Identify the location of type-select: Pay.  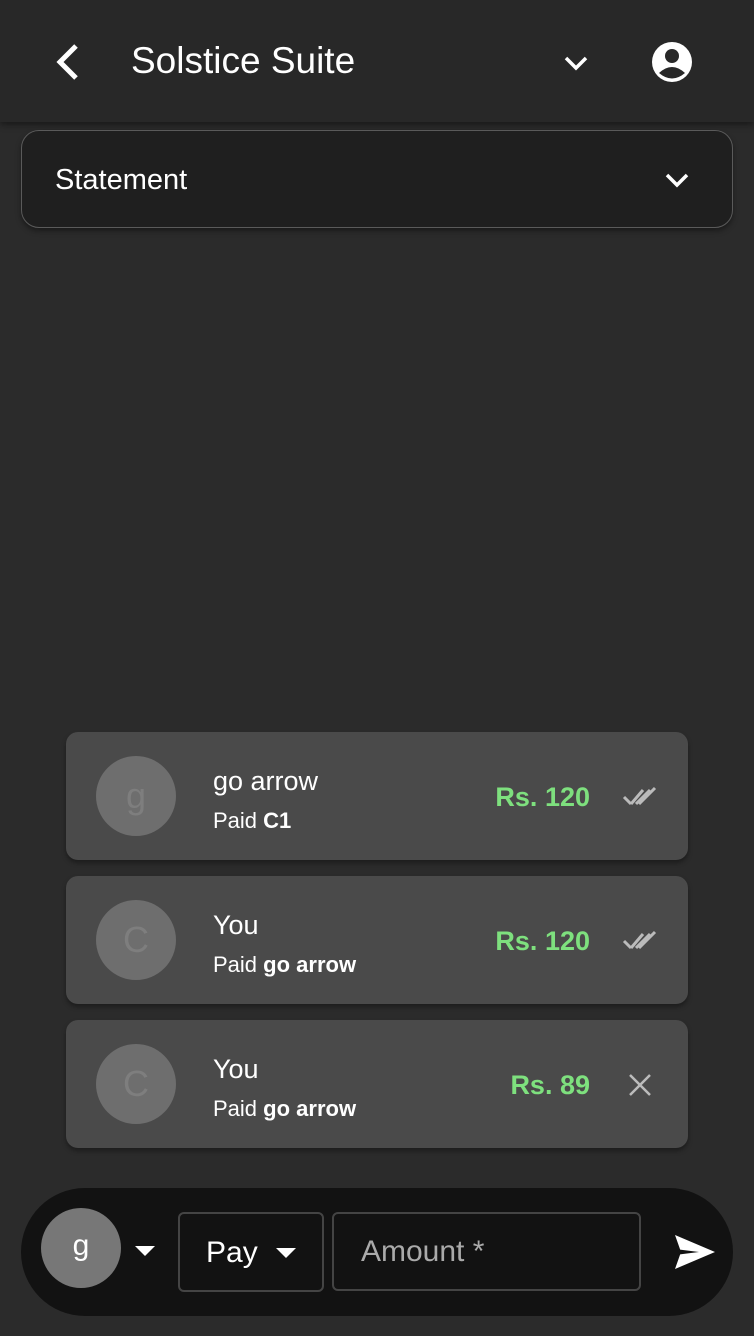
(251, 1252).